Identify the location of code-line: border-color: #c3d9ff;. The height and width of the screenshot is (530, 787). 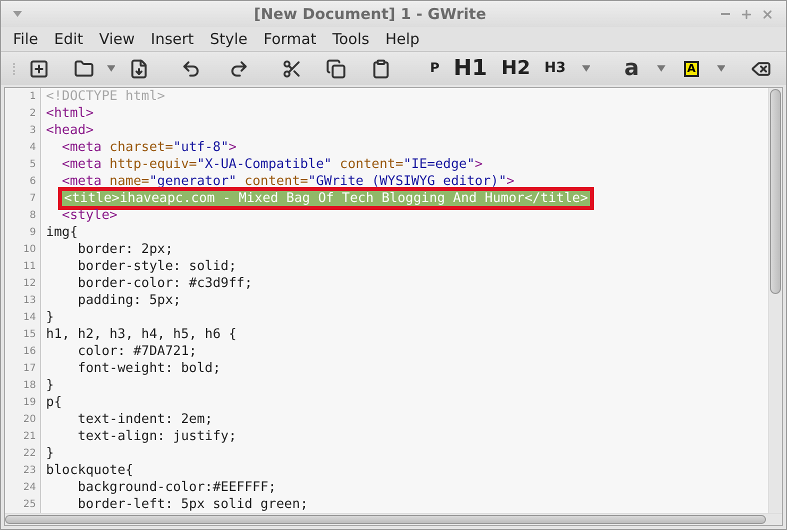
(164, 283).